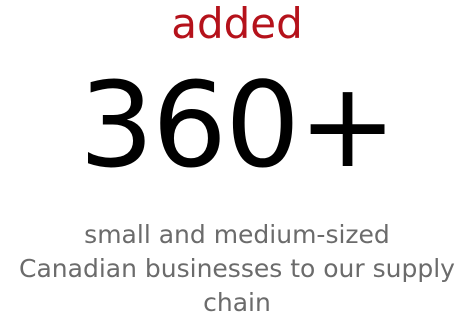 The image size is (474, 317). I want to click on stat-description-line: Canadian businesses to our supply, so click(237, 268).